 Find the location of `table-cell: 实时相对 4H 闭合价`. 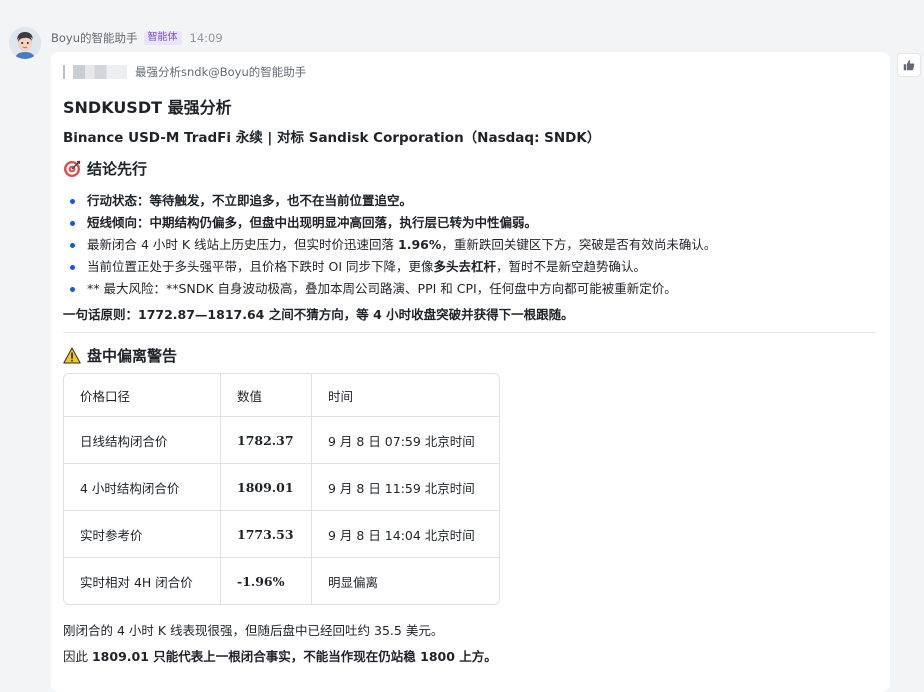

table-cell: 实时相对 4H 闭合价 is located at coordinates (142, 581).